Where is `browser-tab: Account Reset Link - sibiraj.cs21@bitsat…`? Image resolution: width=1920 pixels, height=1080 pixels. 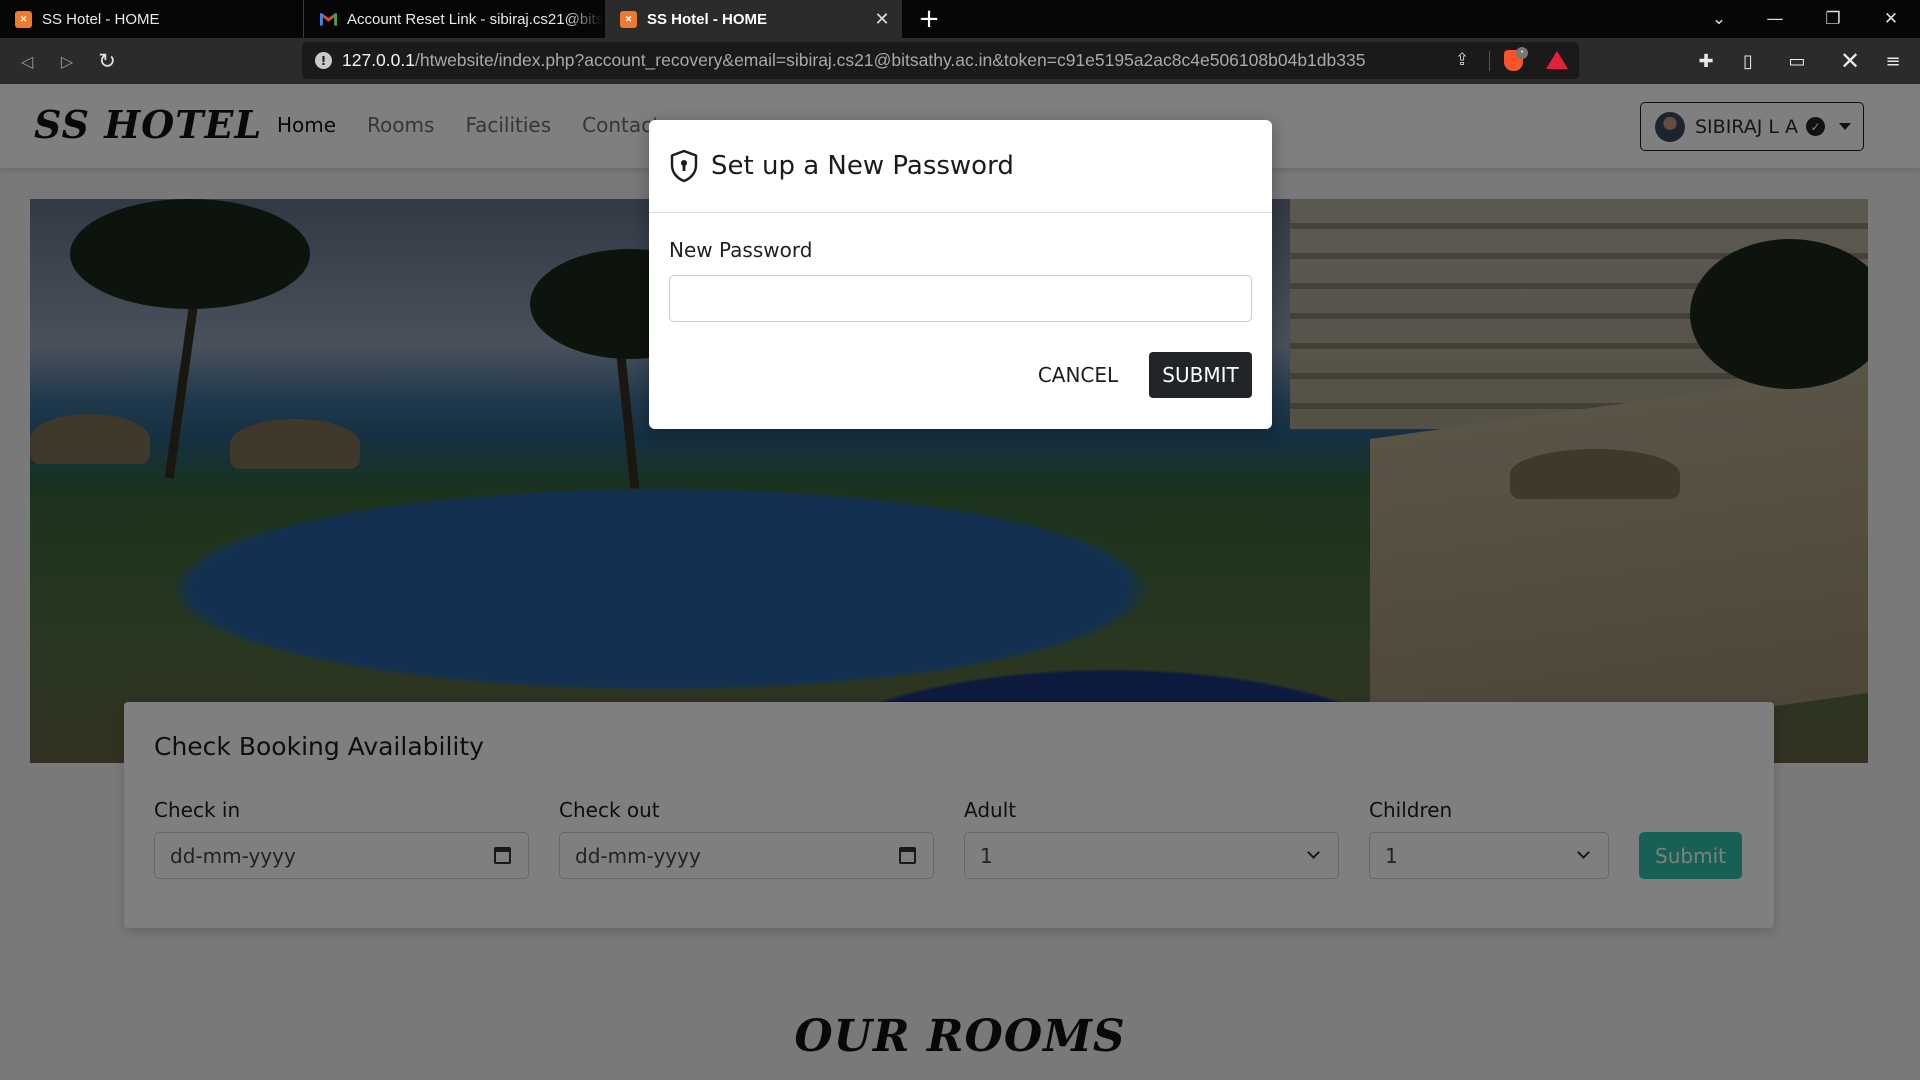 browser-tab: Account Reset Link - sibiraj.cs21@bitsat… is located at coordinates (454, 19).